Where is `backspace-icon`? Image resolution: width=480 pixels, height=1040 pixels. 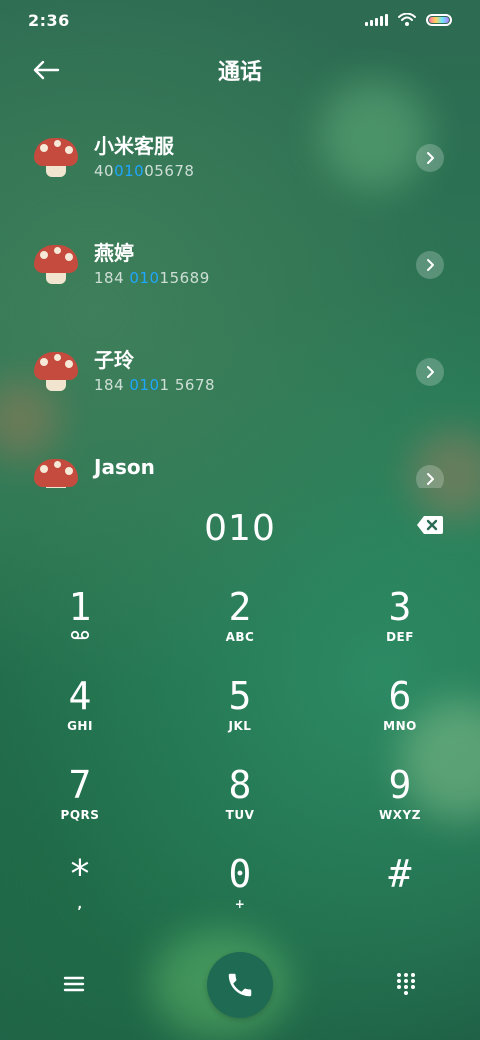 backspace-icon is located at coordinates (430, 525).